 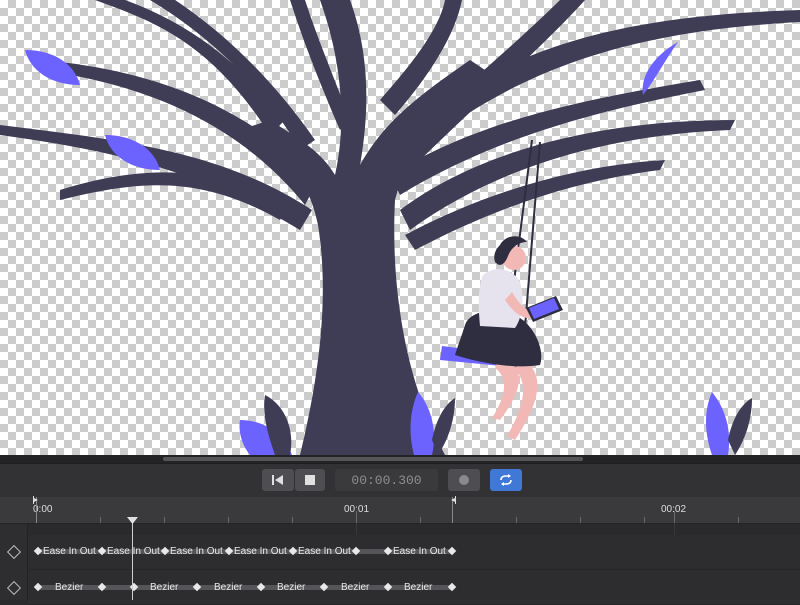 I want to click on range-start-marker-icon, so click(x=36, y=500).